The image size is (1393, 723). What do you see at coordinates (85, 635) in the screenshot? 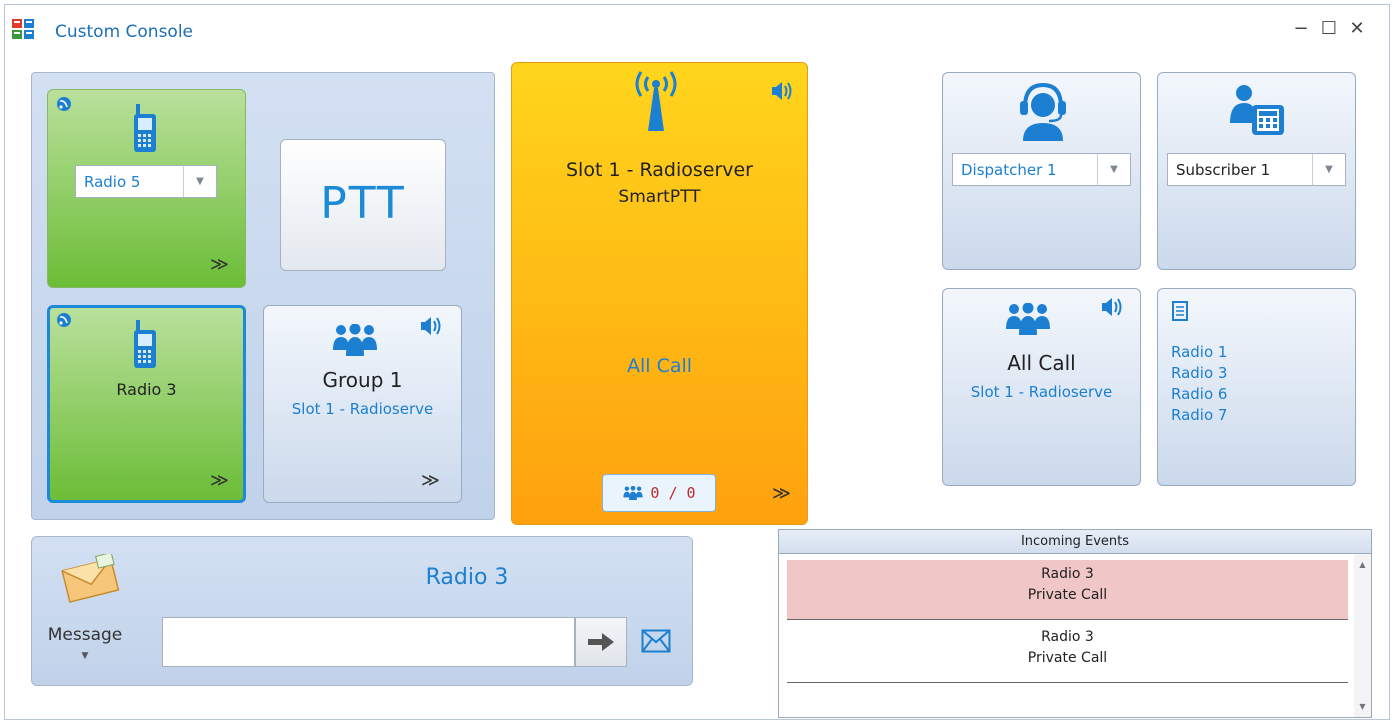
I see `message-label: Message` at bounding box center [85, 635].